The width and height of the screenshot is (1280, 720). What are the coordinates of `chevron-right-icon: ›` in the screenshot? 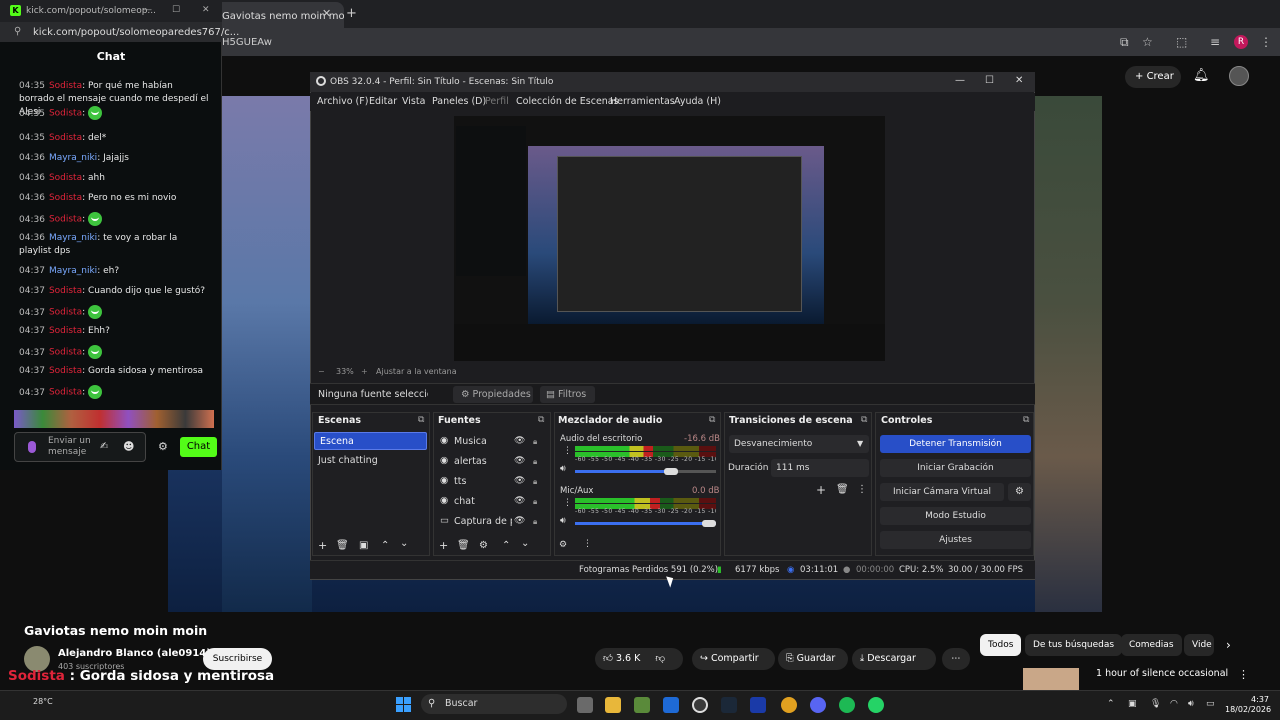 It's located at (1228, 645).